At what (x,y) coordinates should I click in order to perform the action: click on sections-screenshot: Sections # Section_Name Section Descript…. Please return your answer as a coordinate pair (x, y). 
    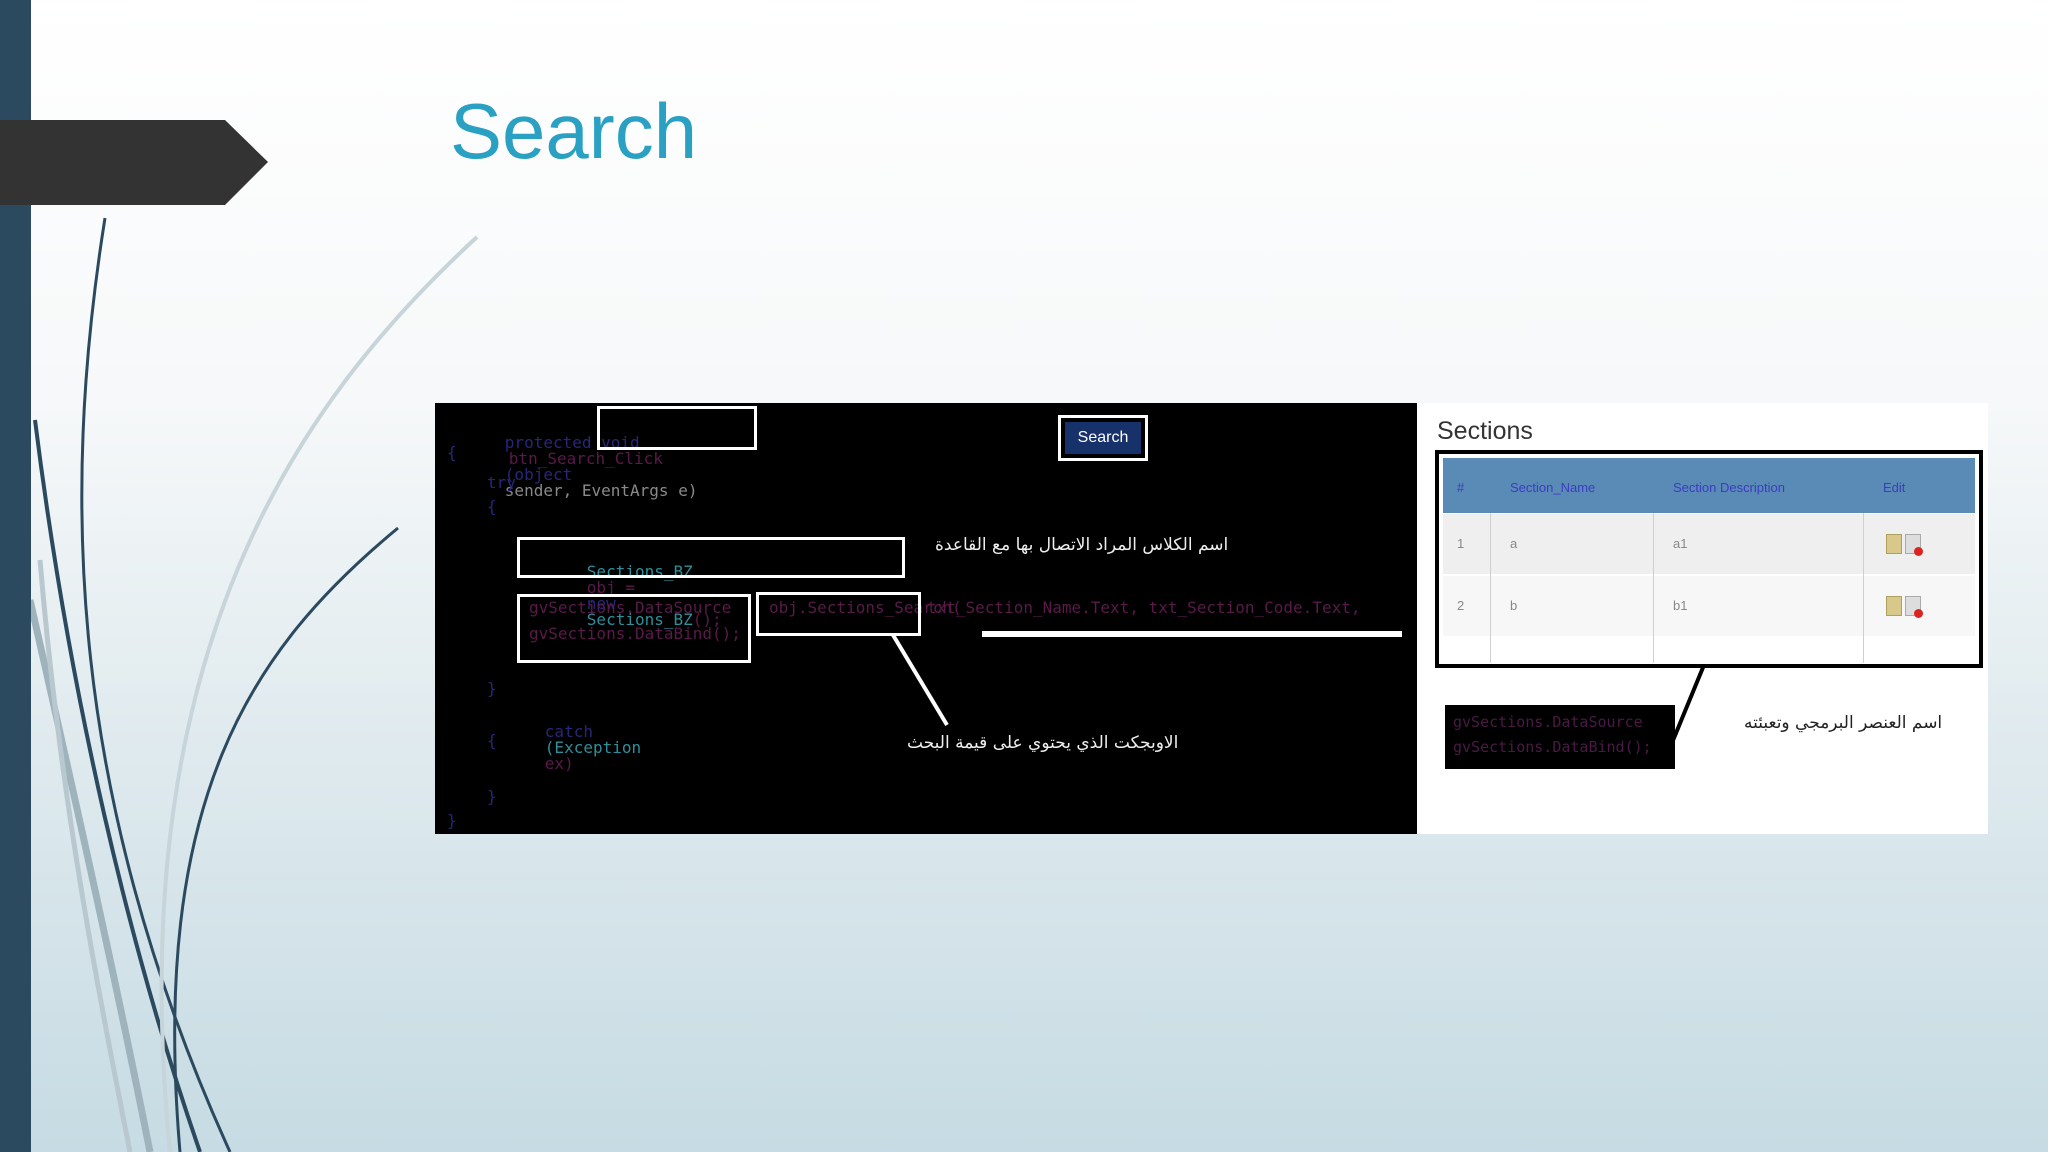
    Looking at the image, I should click on (1702, 618).